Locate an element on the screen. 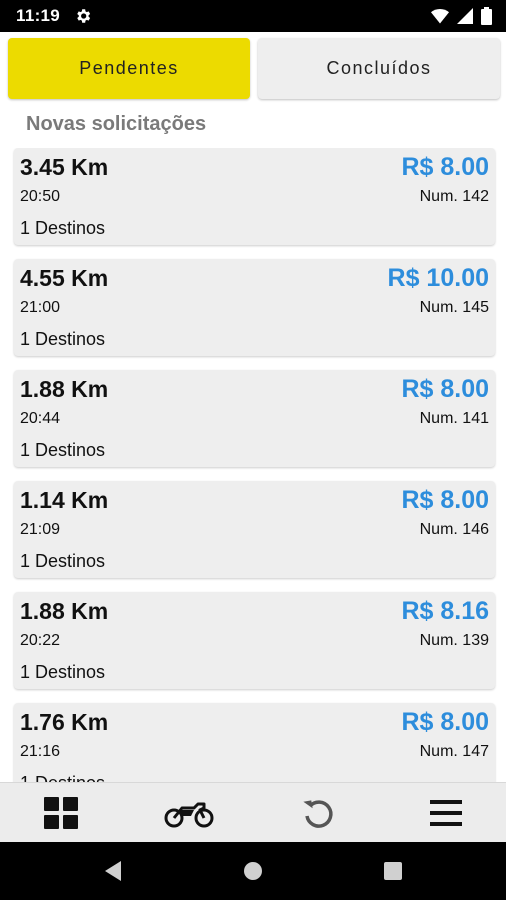 This screenshot has height=900, width=506. signal-icon is located at coordinates (465, 16).